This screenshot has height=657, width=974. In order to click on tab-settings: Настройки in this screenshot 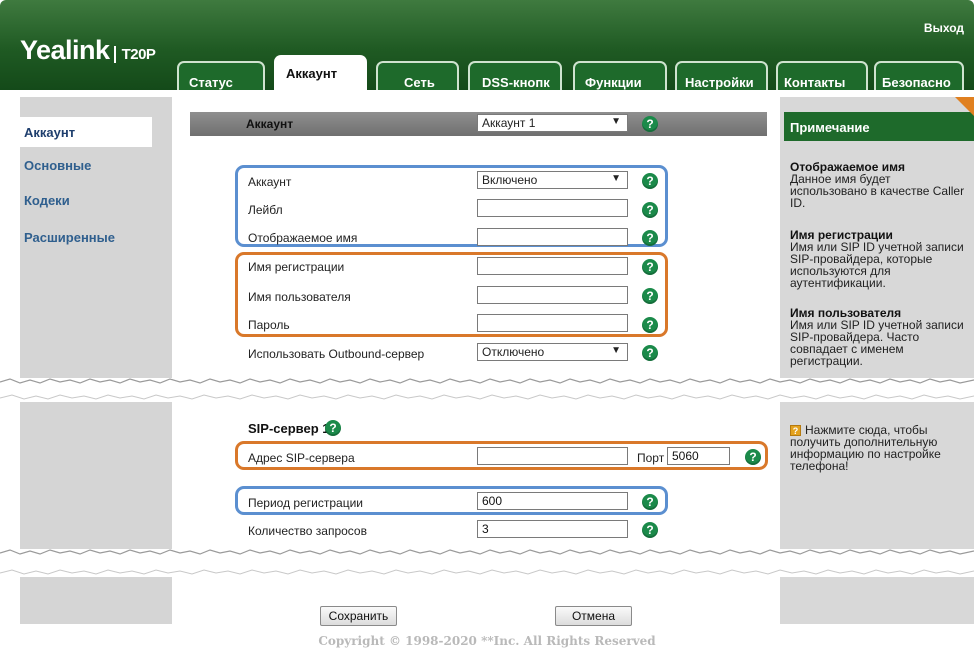, I will do `click(721, 75)`.